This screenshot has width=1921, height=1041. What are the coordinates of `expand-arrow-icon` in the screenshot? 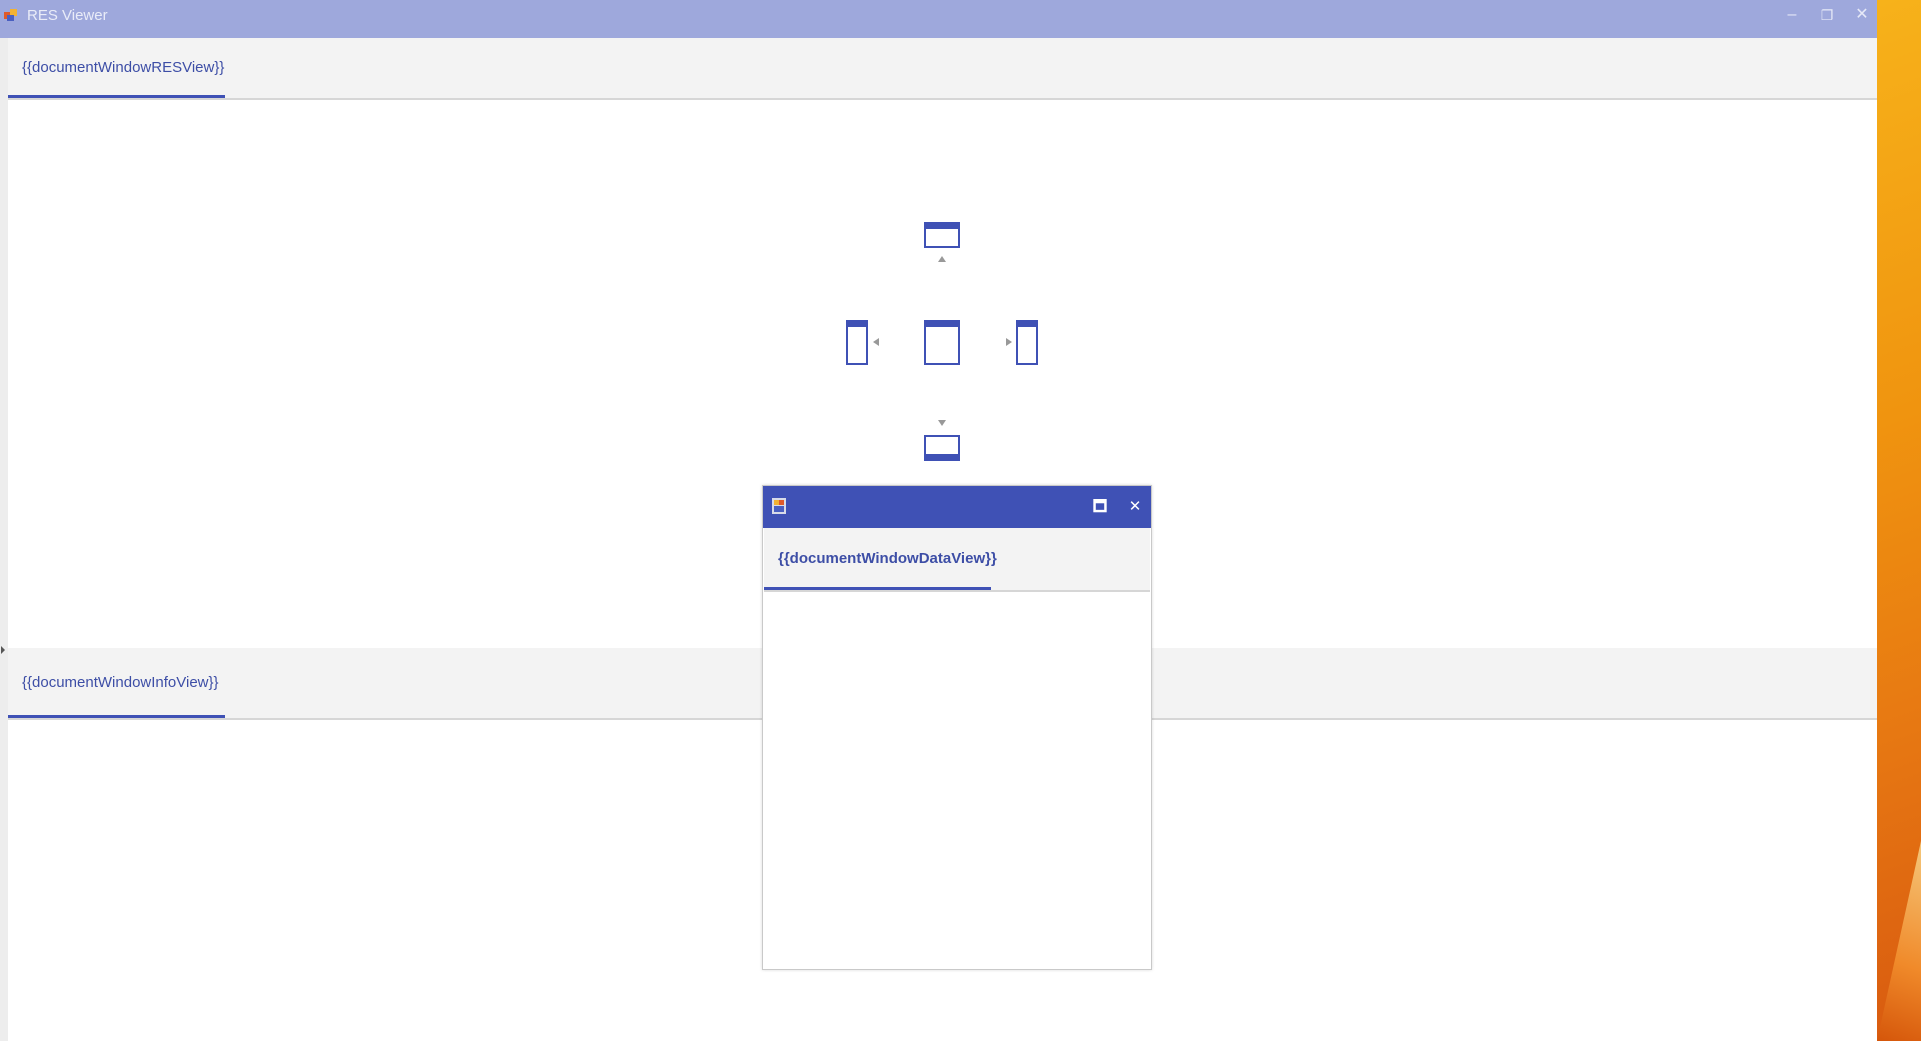 It's located at (3, 650).